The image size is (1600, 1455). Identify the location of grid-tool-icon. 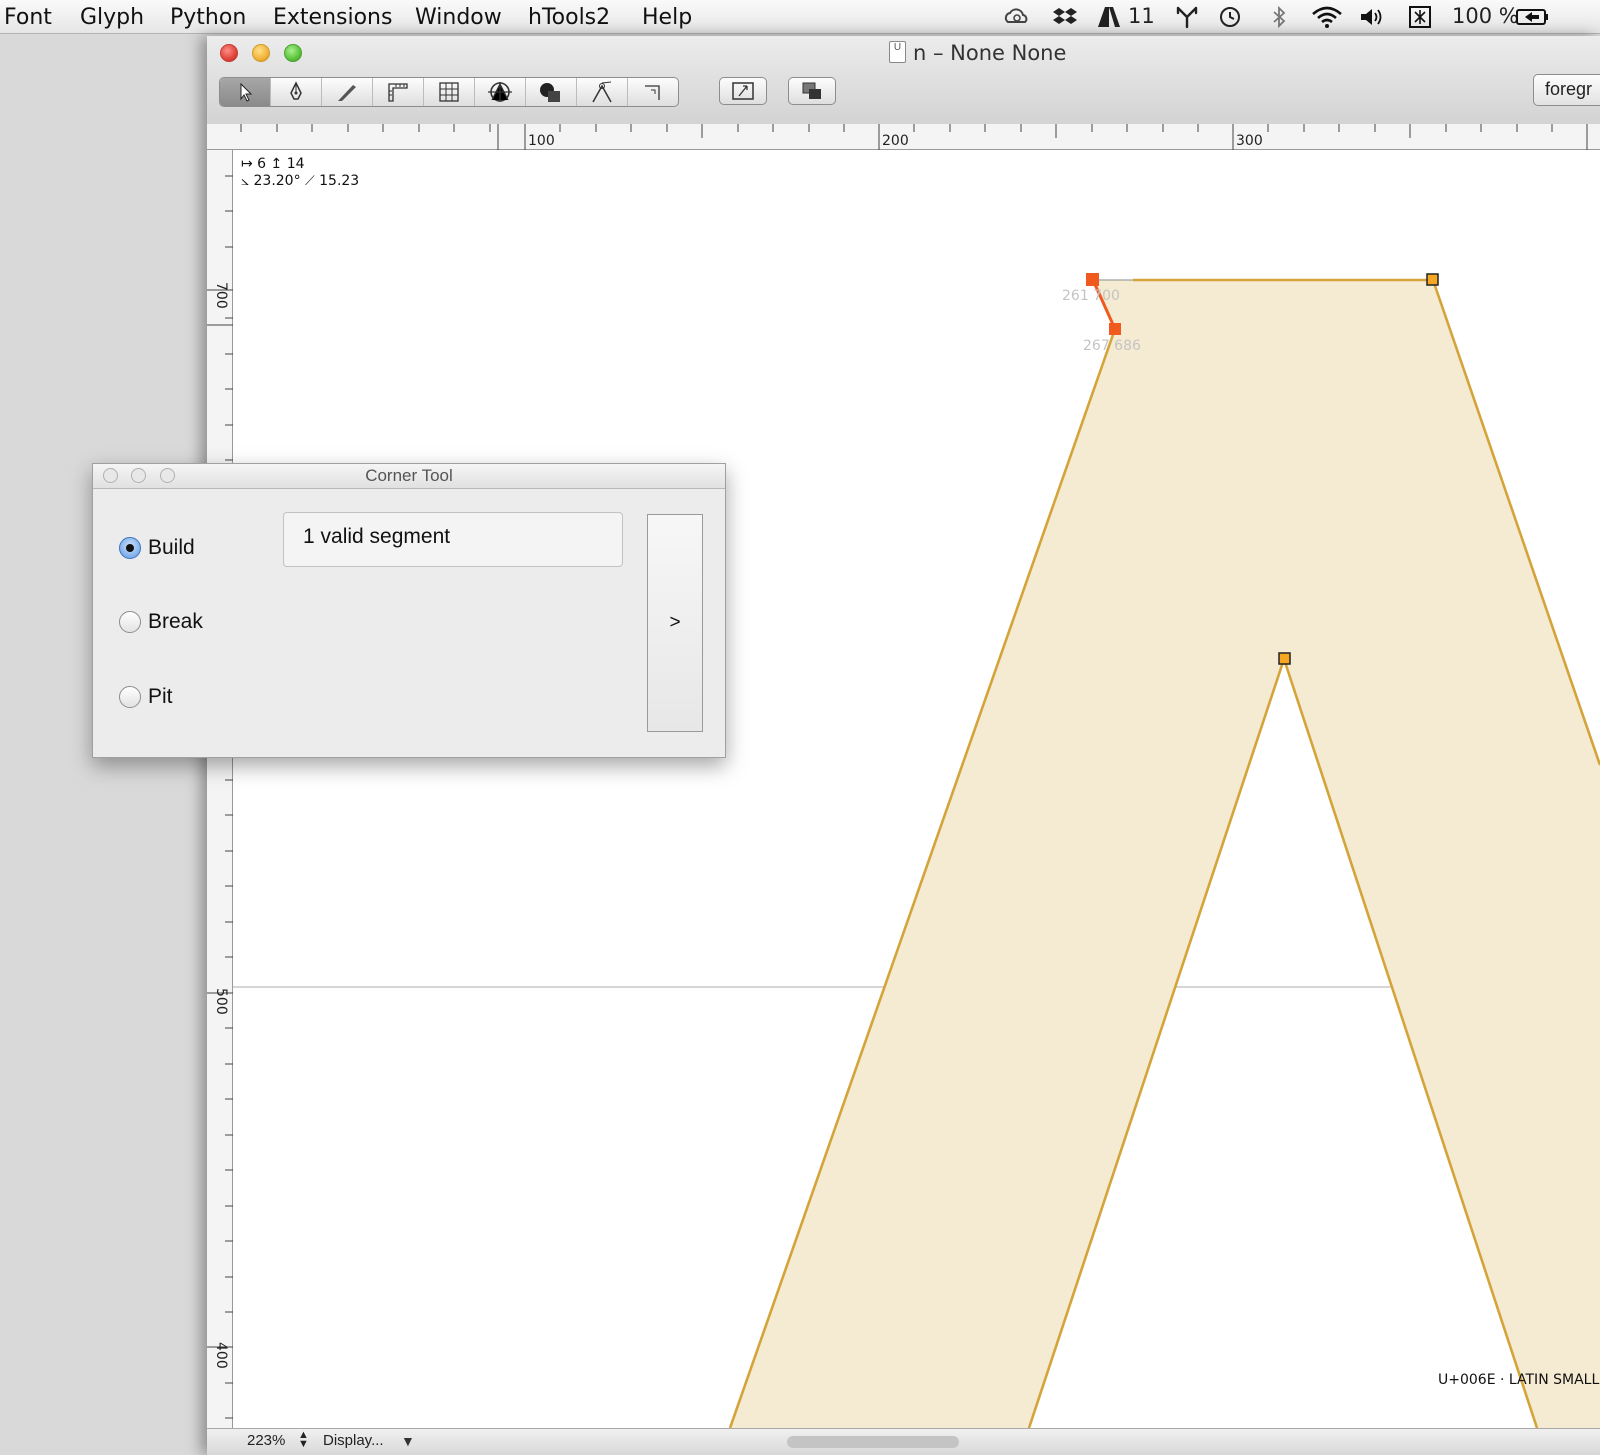
(449, 92).